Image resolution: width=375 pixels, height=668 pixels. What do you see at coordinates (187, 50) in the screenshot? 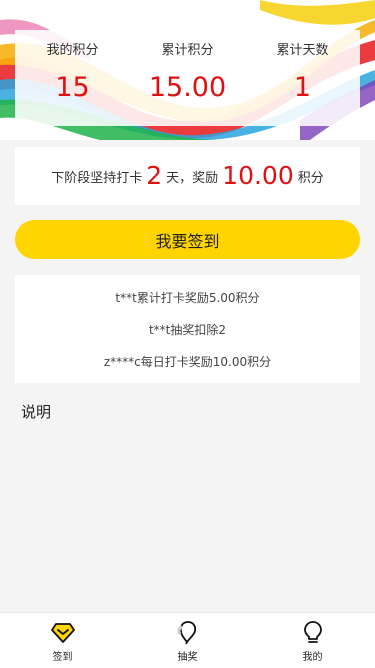
I see `stat-label: 累计积分` at bounding box center [187, 50].